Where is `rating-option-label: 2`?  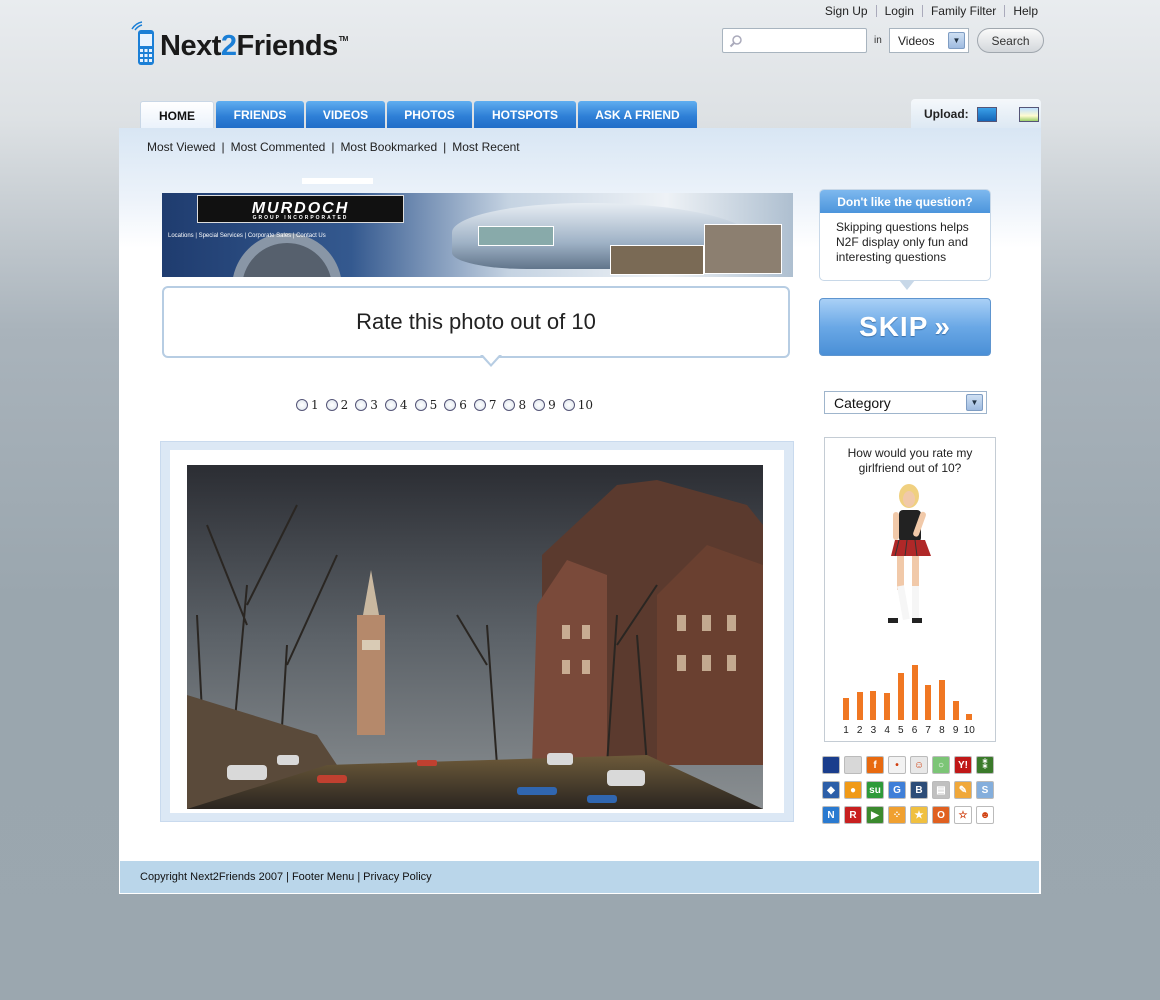
rating-option-label: 2 is located at coordinates (344, 405).